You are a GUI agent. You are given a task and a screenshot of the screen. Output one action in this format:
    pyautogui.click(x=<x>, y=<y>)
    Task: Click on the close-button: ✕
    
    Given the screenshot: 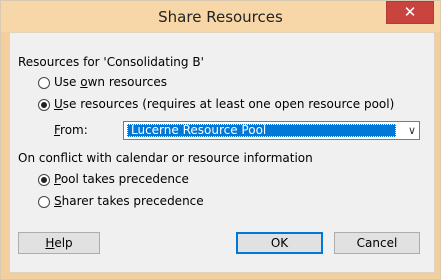 What is the action you would take?
    pyautogui.click(x=410, y=12)
    